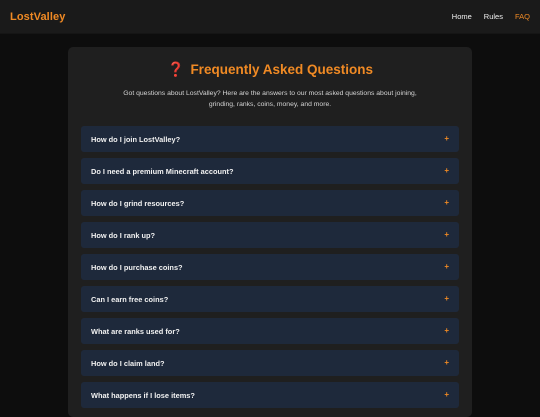 This screenshot has height=417, width=540. I want to click on faq-question: How do I claim land?, so click(128, 363).